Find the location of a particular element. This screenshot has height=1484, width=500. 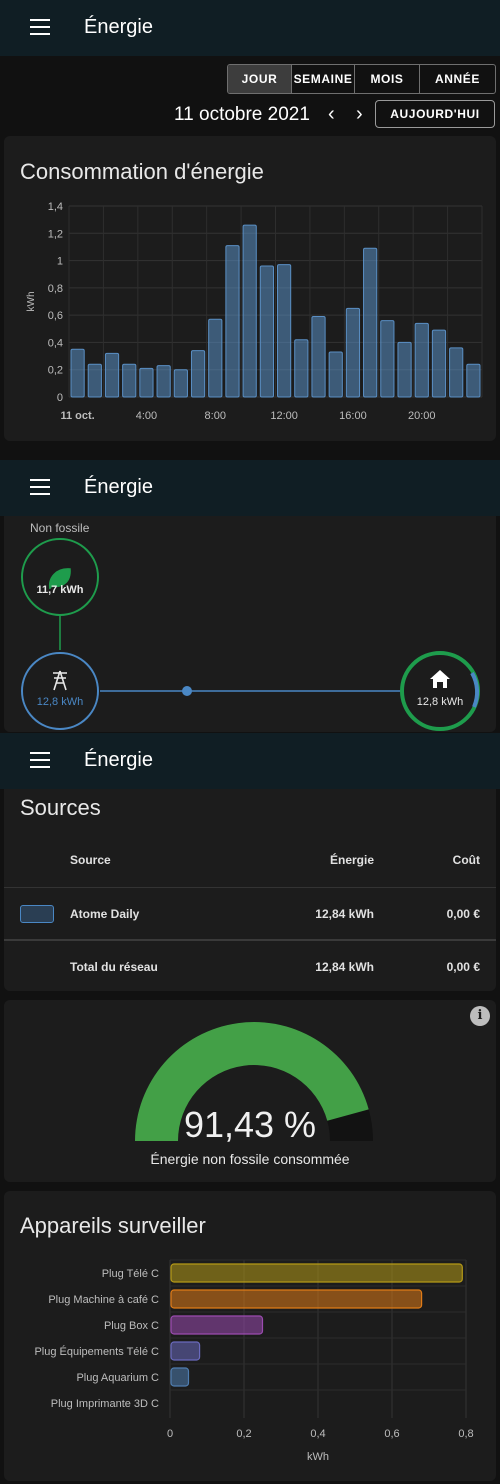

period-selector: JOUR SEMAINE MOIS ANNÉE is located at coordinates (361, 79).